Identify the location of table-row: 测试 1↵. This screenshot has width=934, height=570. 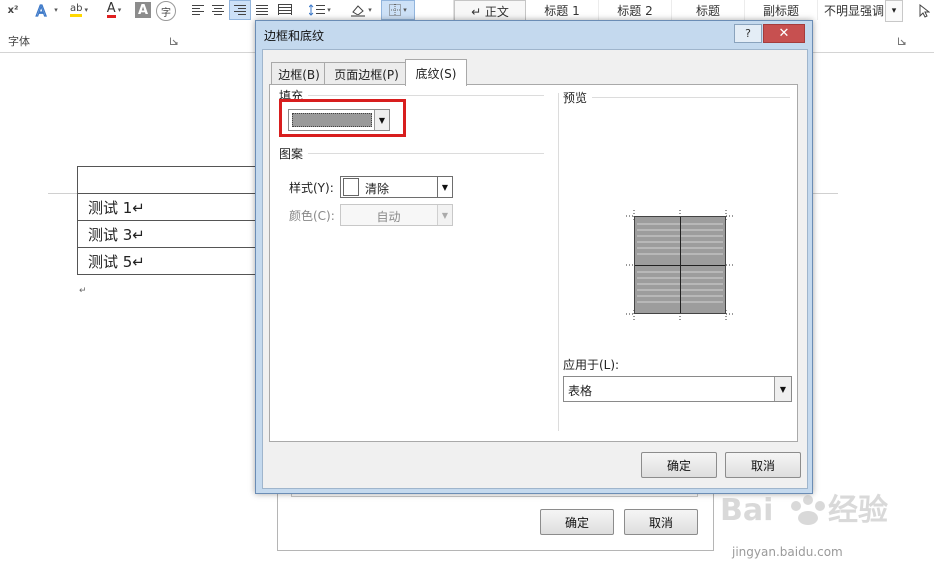
(168, 207).